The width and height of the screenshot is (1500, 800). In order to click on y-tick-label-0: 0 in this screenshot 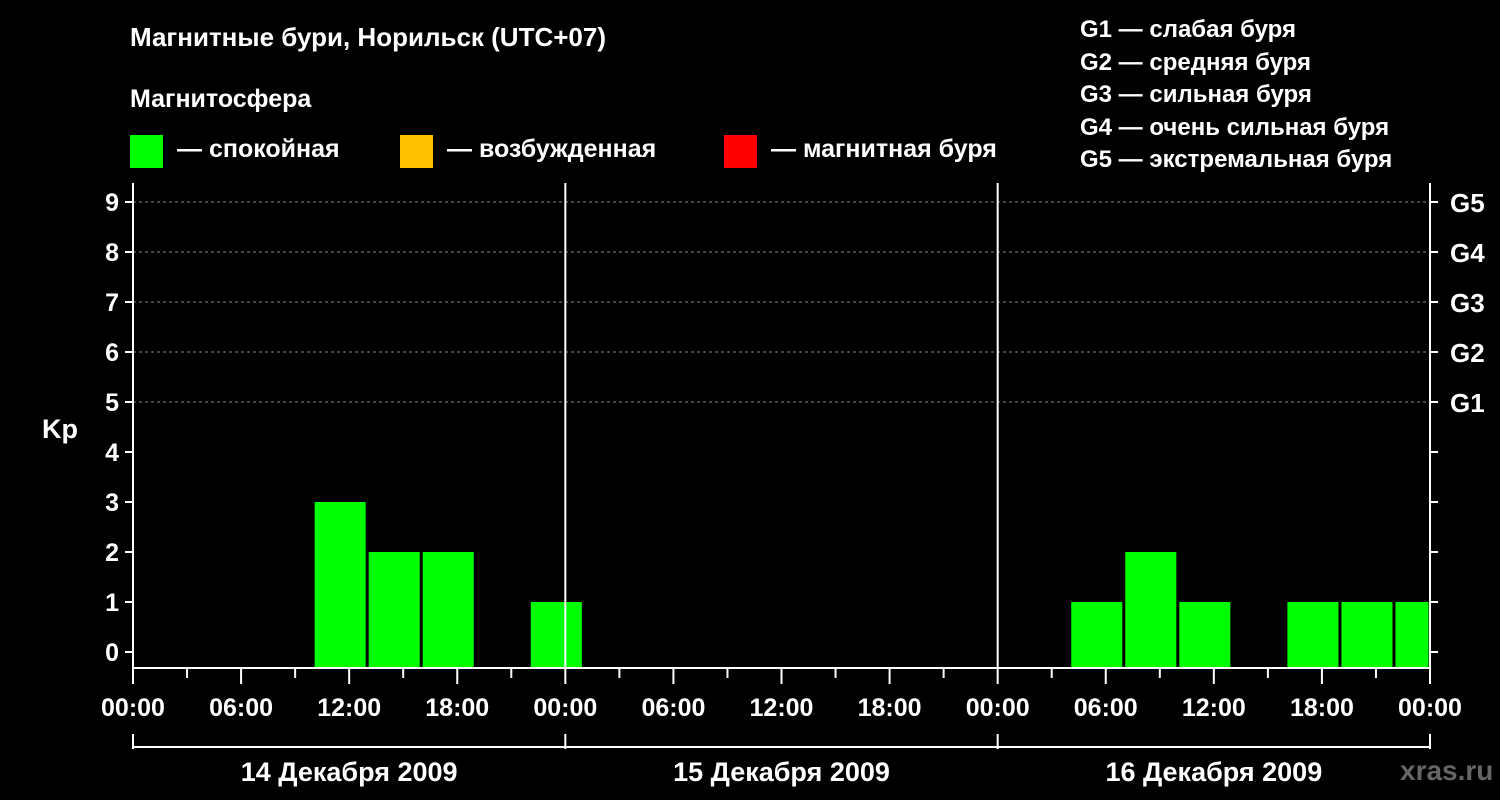, I will do `click(112, 653)`.